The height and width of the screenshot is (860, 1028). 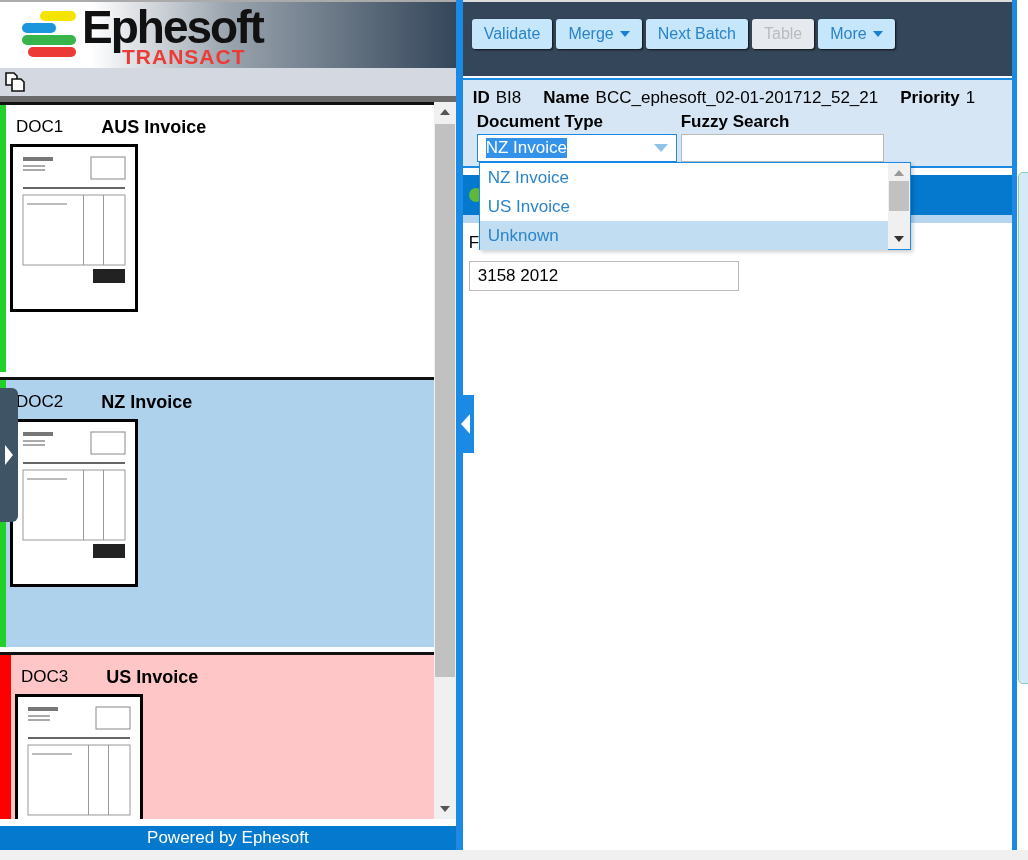 I want to click on fuzzy-search-field, so click(x=782, y=148).